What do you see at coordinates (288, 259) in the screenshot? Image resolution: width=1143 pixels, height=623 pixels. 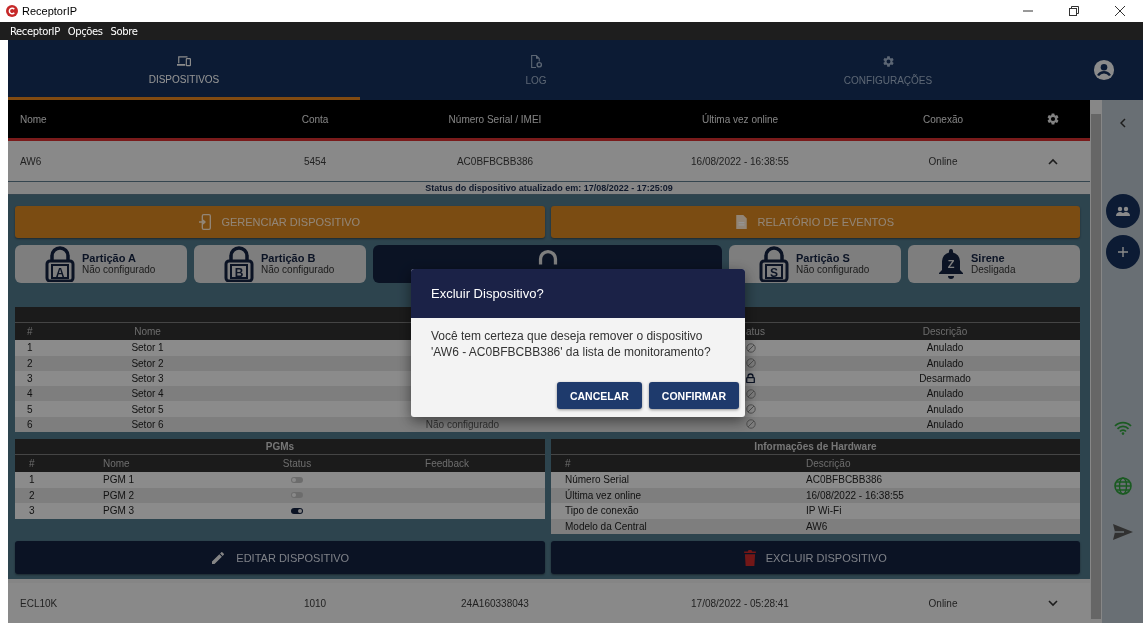 I see `card-title: Partição B` at bounding box center [288, 259].